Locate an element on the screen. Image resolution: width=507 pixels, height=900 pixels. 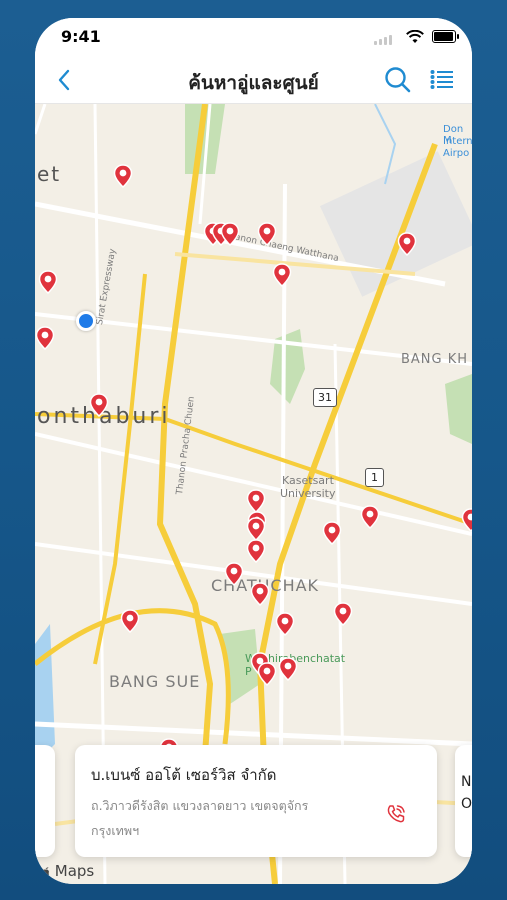
right-card-line-1: NE is located at coordinates (466, 782).